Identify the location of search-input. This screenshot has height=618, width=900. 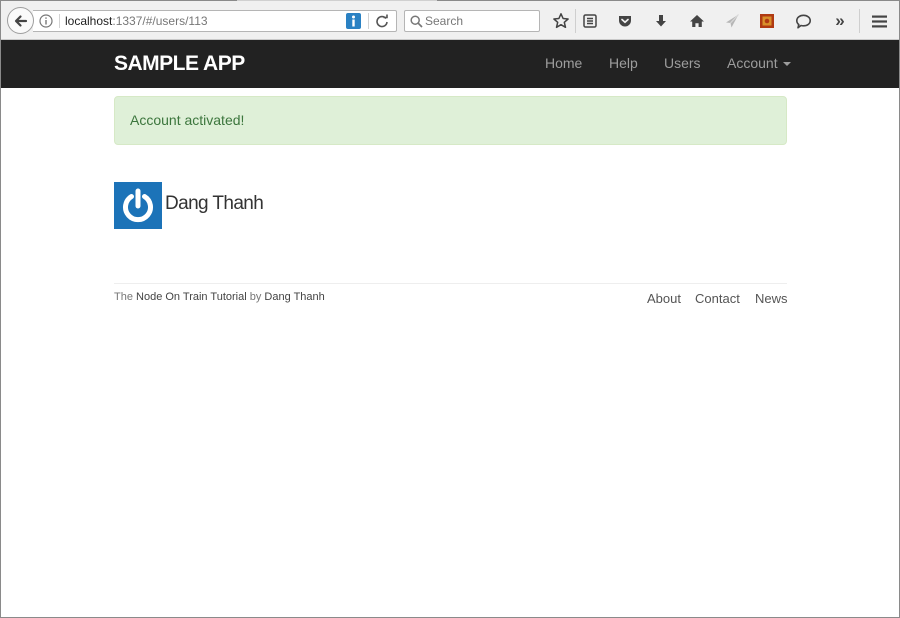
(480, 21).